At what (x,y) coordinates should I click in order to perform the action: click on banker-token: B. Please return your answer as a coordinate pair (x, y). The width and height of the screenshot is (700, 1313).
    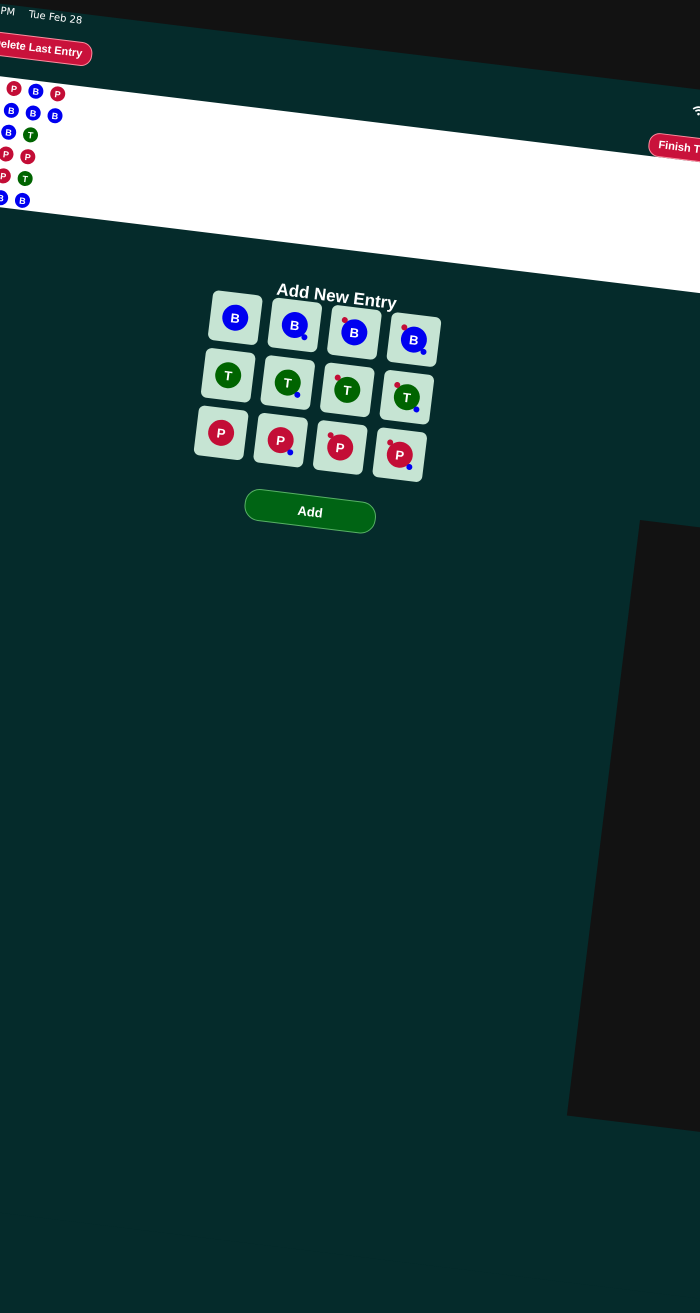
    Looking at the image, I should click on (235, 318).